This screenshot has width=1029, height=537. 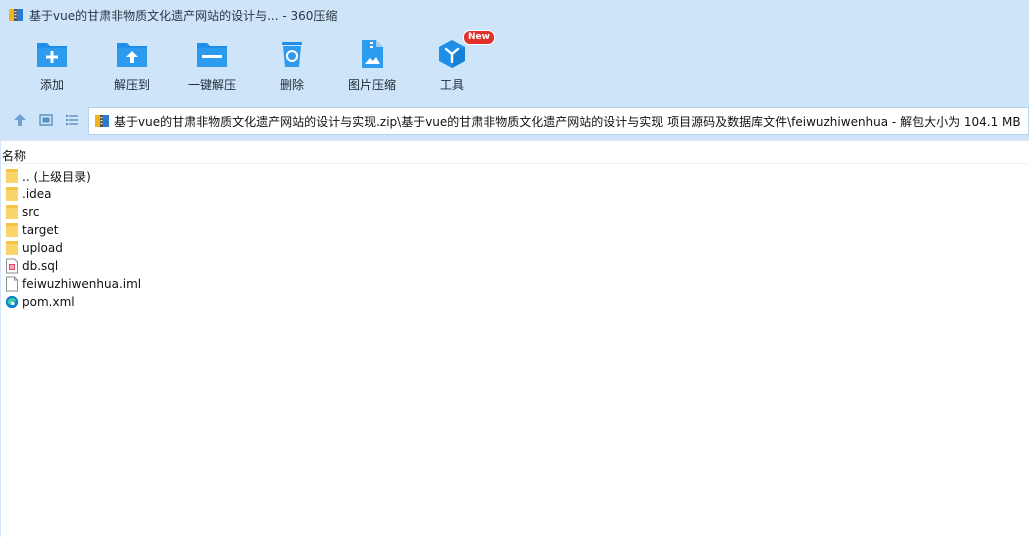 What do you see at coordinates (72, 120) in the screenshot?
I see `list-view-icon` at bounding box center [72, 120].